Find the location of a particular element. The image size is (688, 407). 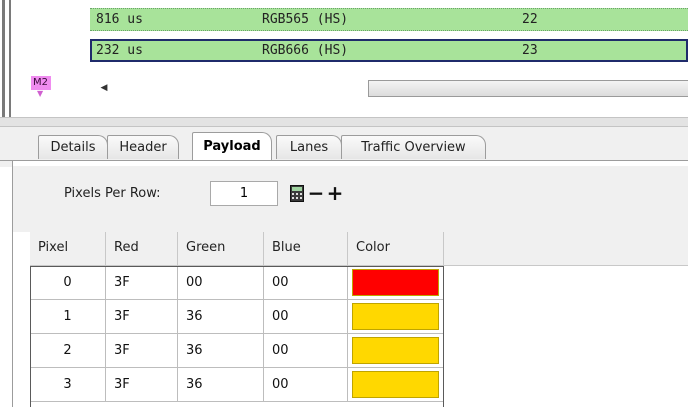

cell-pixel: 2 is located at coordinates (68, 351).